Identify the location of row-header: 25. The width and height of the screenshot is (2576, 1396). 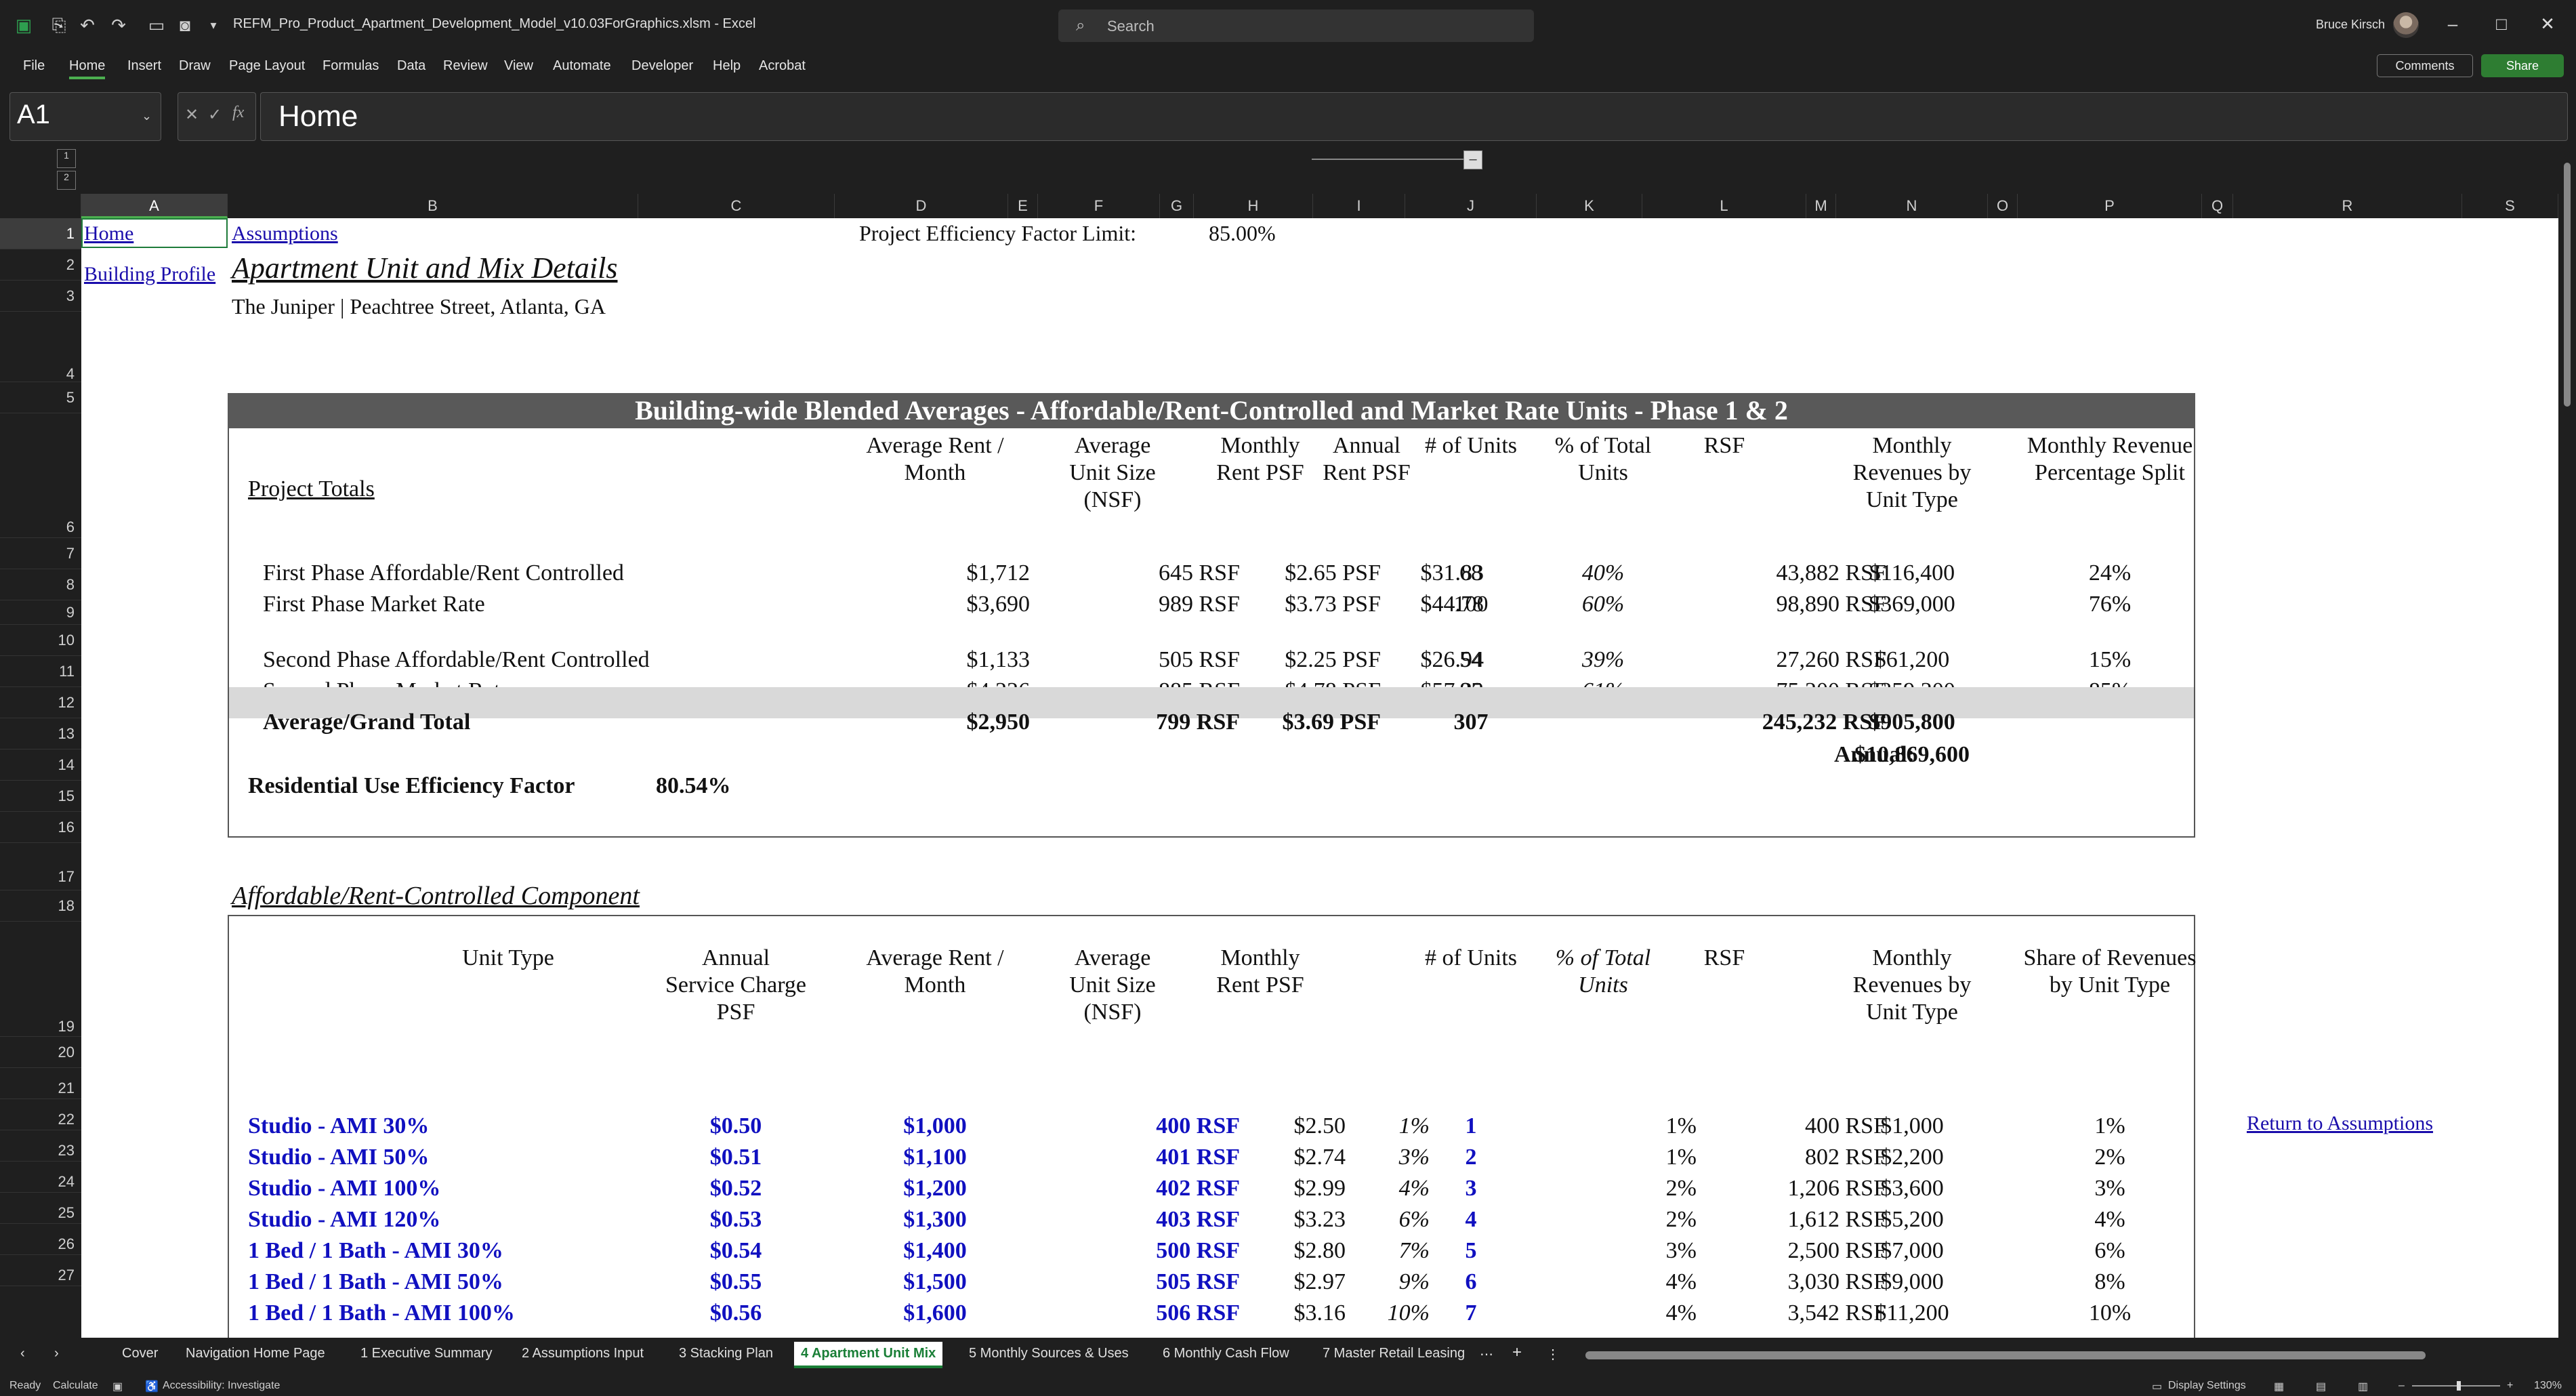
(40, 1208).